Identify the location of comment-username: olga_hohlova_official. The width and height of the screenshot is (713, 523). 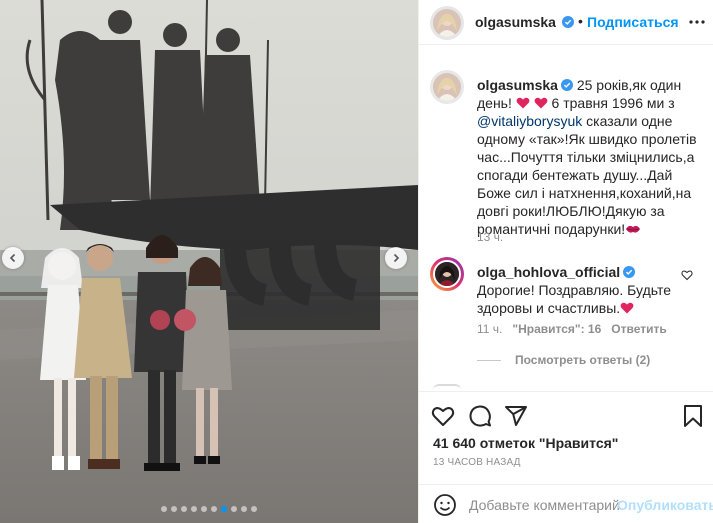
(548, 272).